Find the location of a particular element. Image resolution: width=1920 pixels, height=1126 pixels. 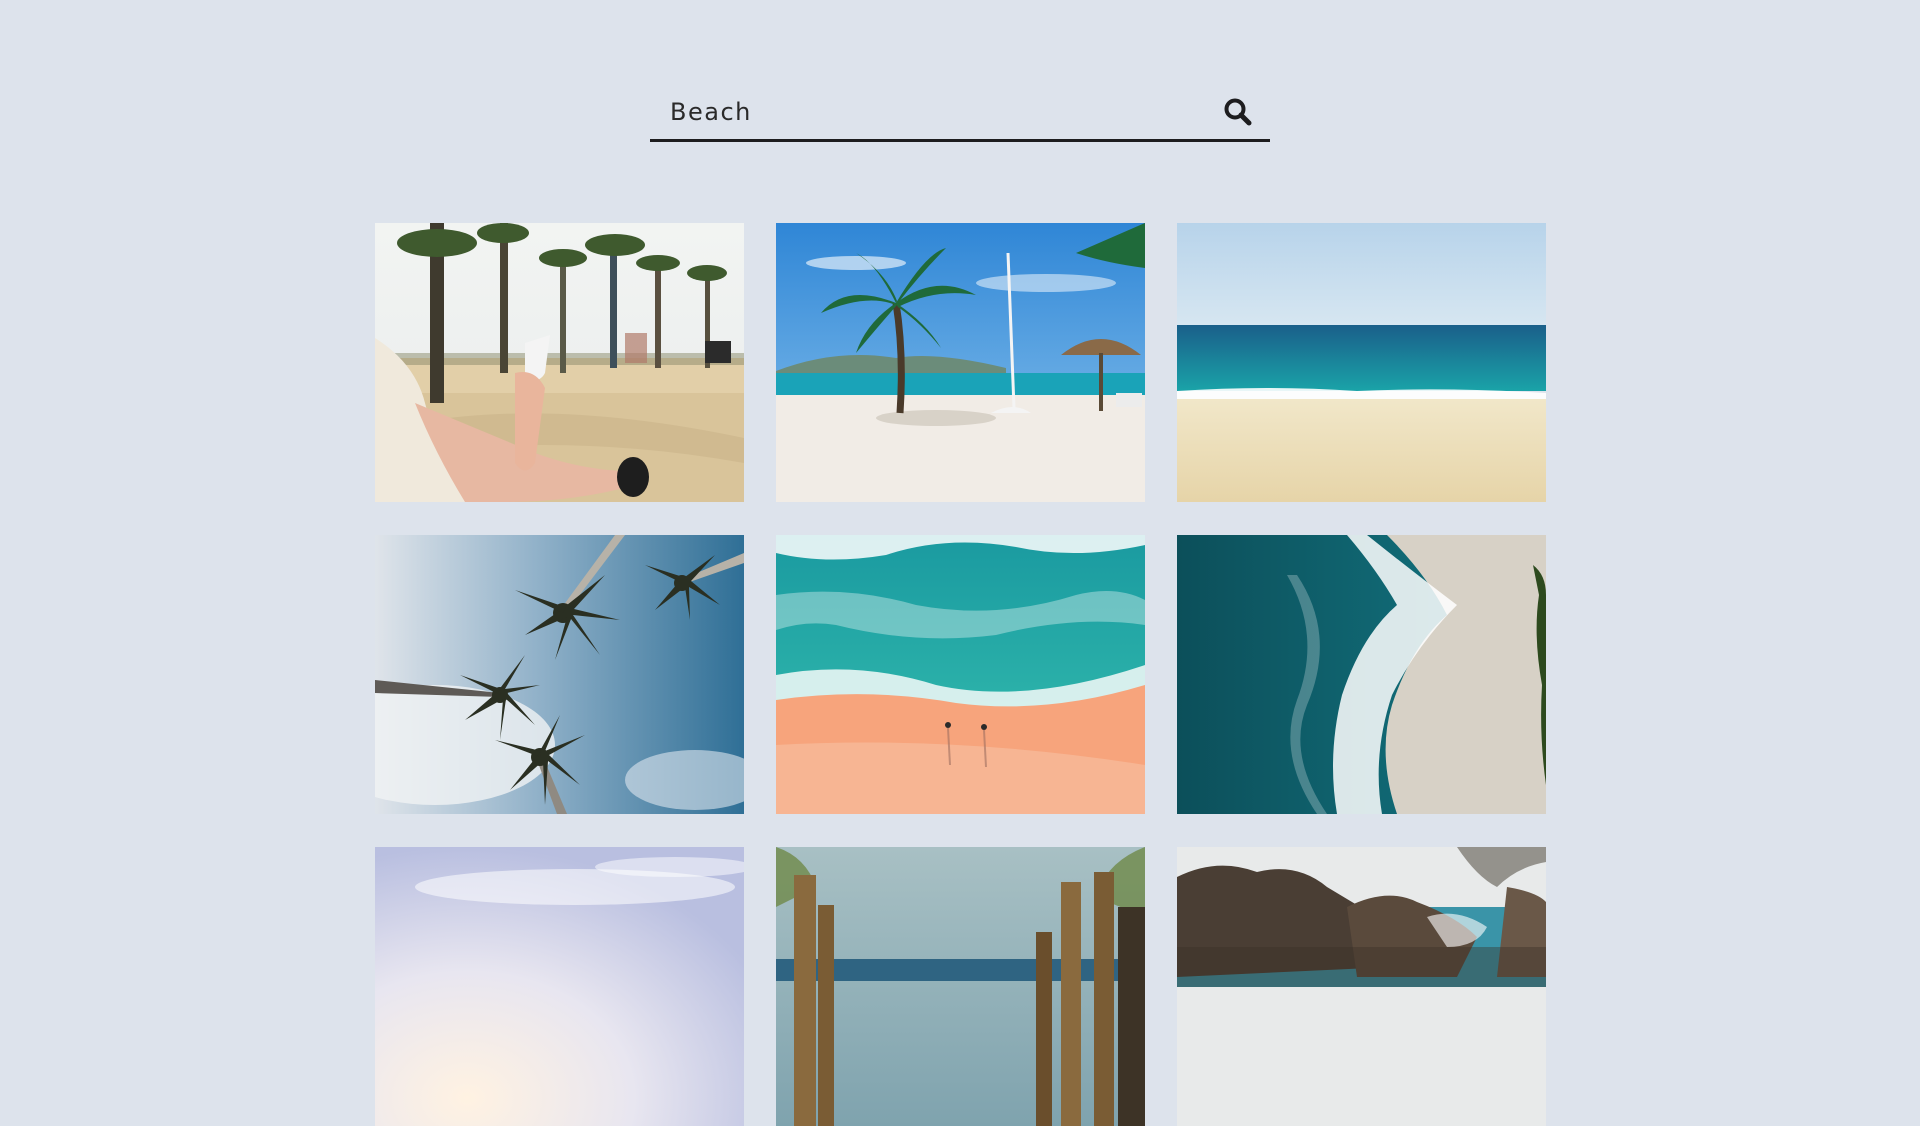

photo-aerial-waves is located at coordinates (960, 674).